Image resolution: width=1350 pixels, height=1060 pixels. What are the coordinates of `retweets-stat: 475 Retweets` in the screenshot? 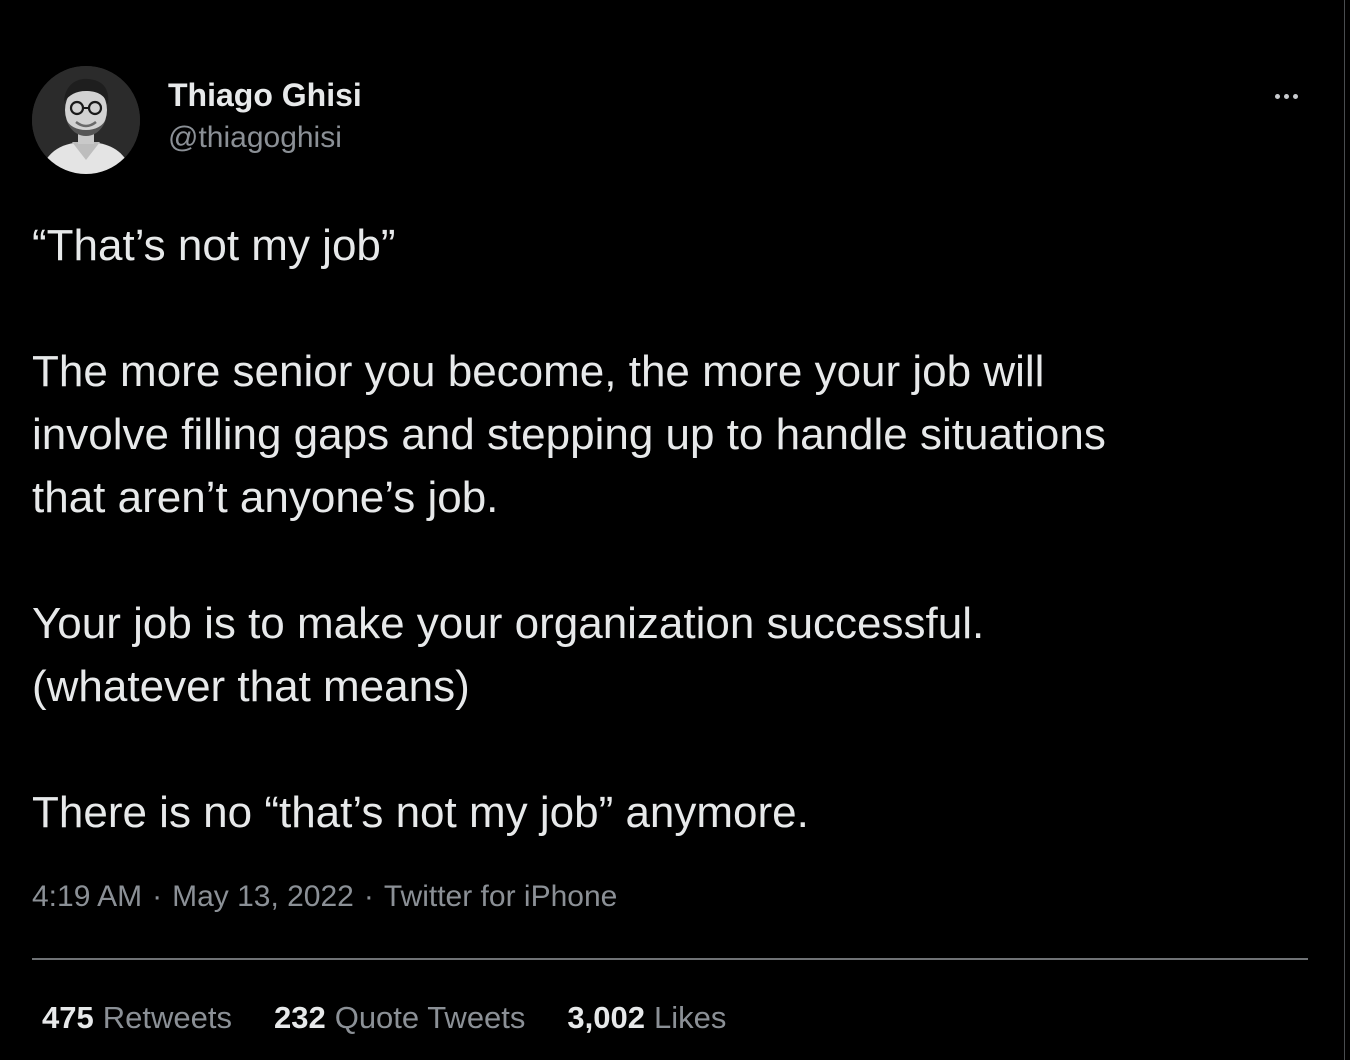 It's located at (137, 1018).